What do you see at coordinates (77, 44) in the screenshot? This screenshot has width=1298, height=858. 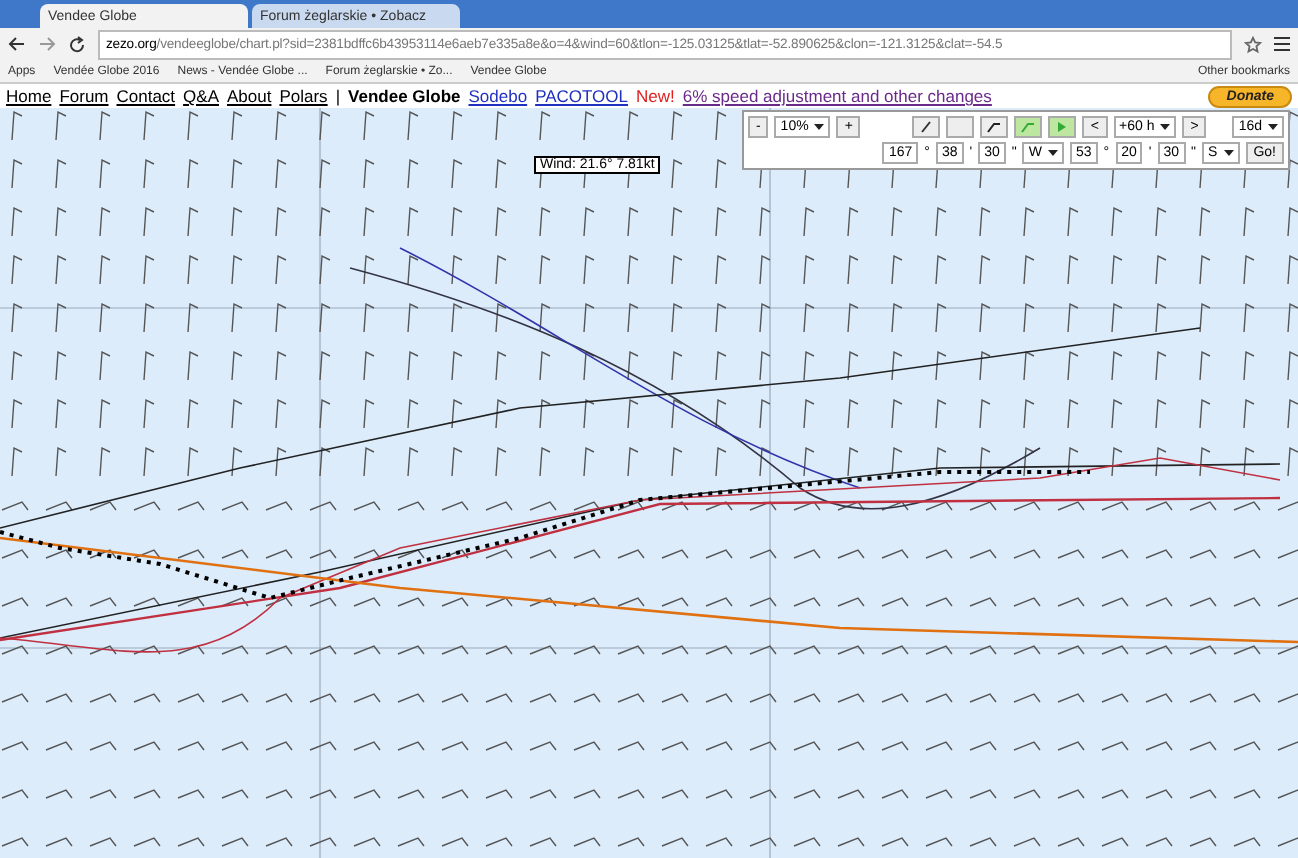 I see `reload-icon` at bounding box center [77, 44].